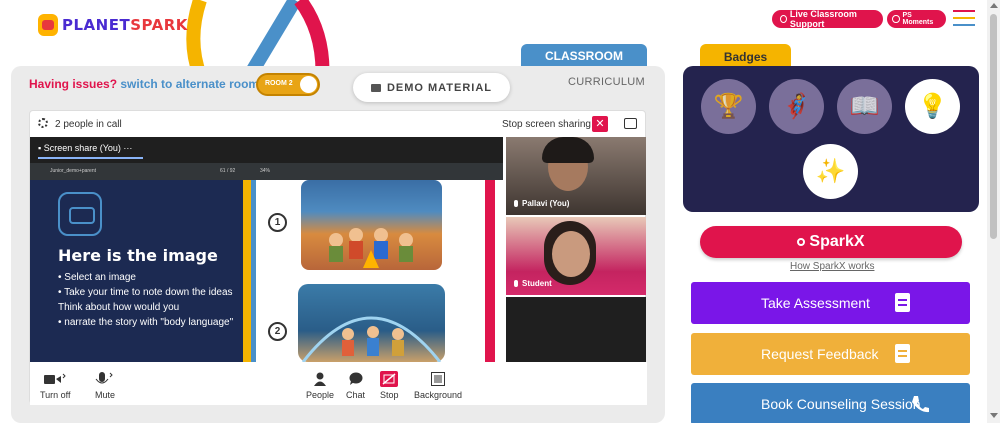 This screenshot has height=423, width=1000. What do you see at coordinates (373, 271) in the screenshot?
I see `slide-right-pane: 1 2` at bounding box center [373, 271].